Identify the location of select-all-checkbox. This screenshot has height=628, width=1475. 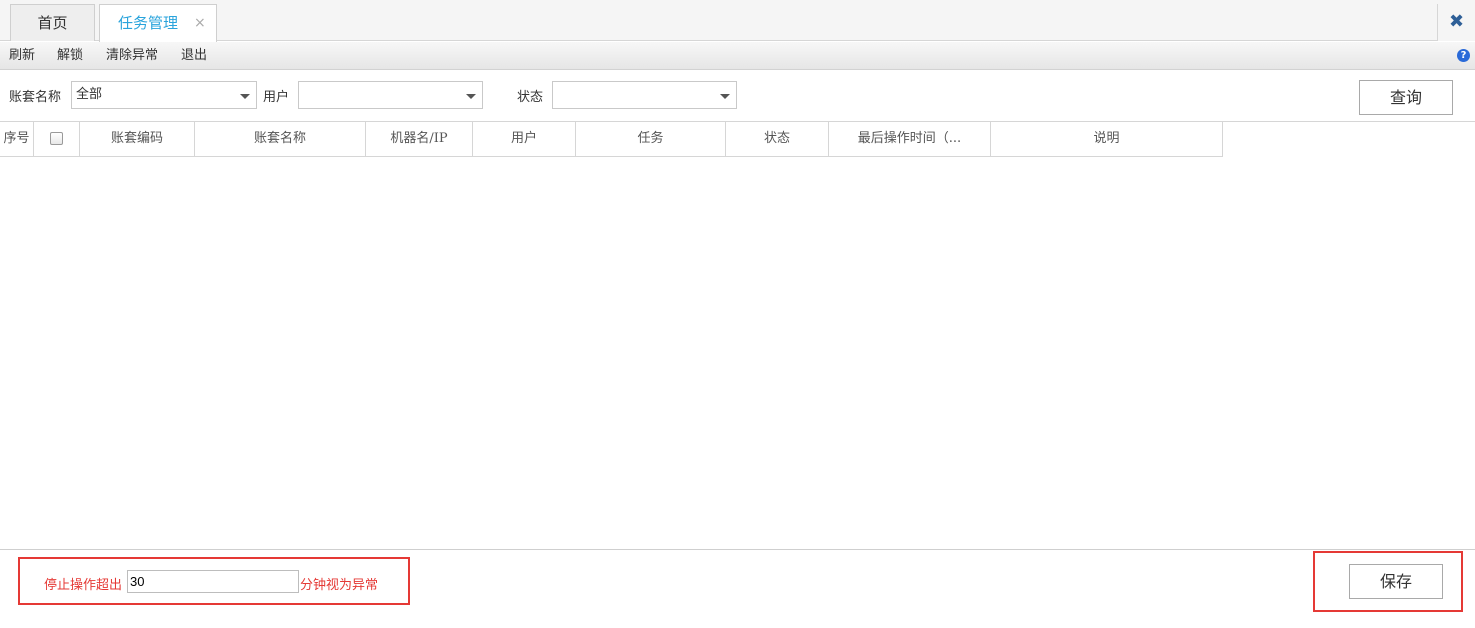
(56, 138).